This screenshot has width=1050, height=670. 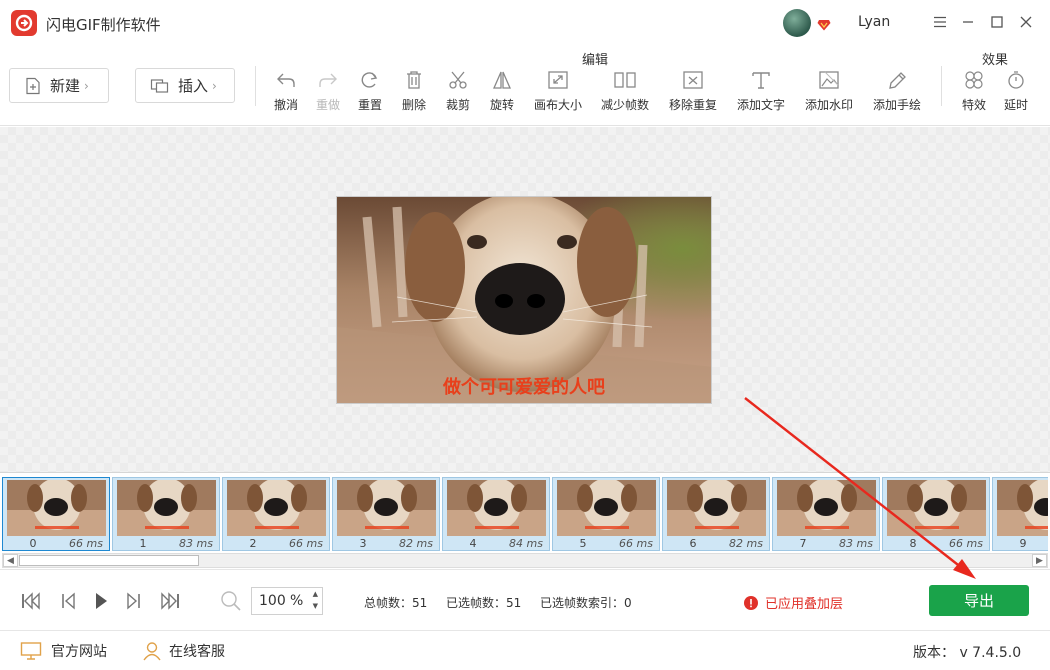 What do you see at coordinates (231, 601) in the screenshot?
I see `zoom-icon` at bounding box center [231, 601].